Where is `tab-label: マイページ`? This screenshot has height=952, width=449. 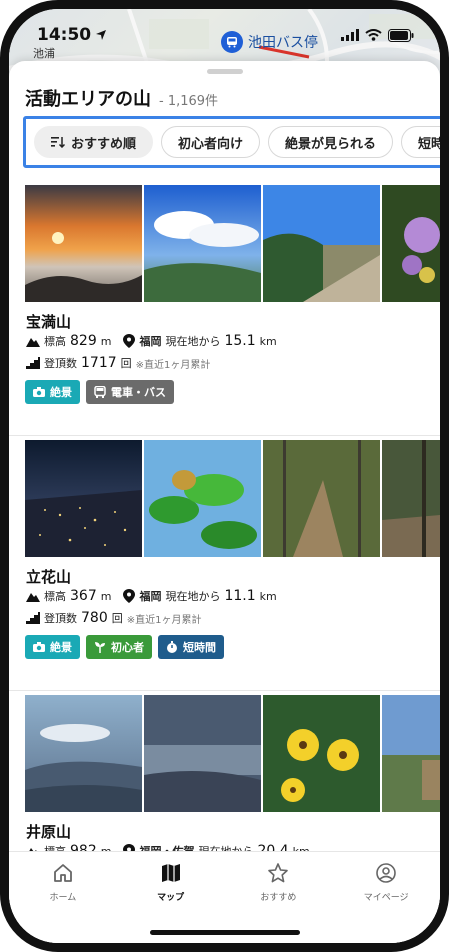 tab-label: マイページ is located at coordinates (386, 898).